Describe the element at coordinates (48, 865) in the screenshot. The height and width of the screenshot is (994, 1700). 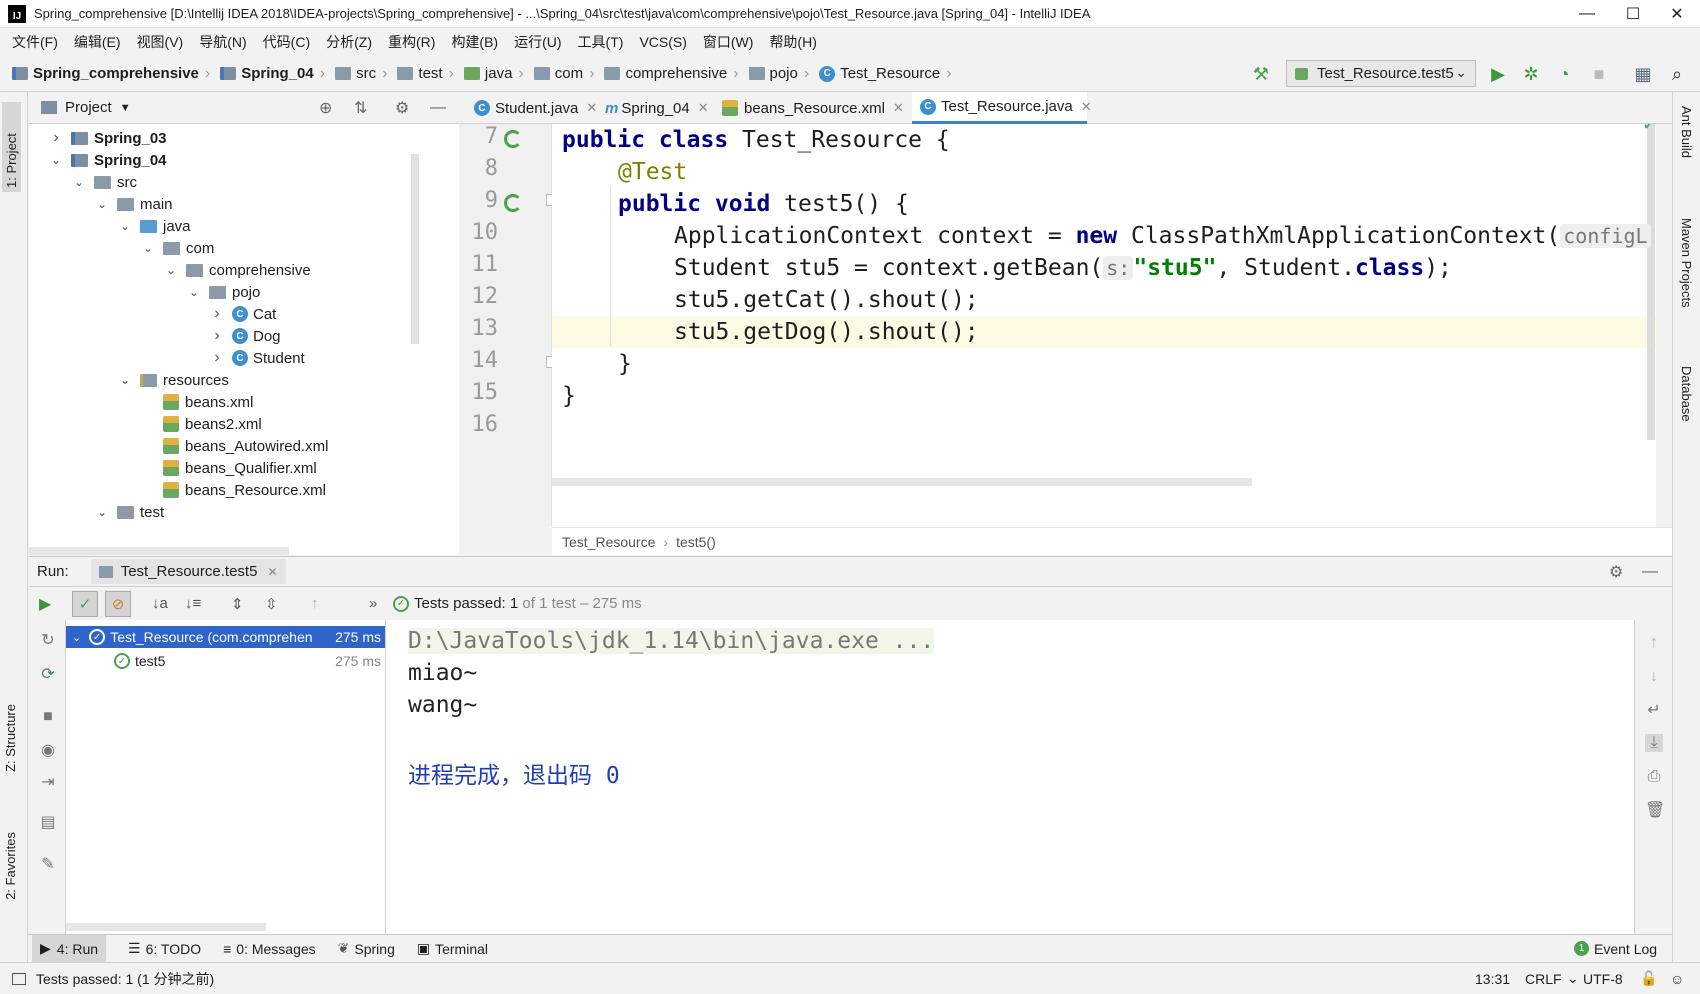
I see `pin-icon: ✎` at that location.